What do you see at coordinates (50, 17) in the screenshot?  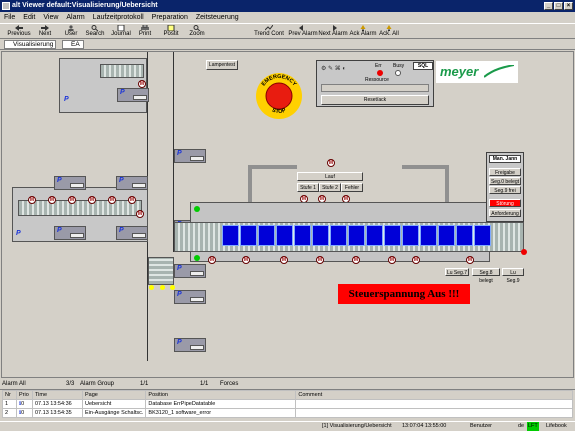 I see `menu-view: View` at bounding box center [50, 17].